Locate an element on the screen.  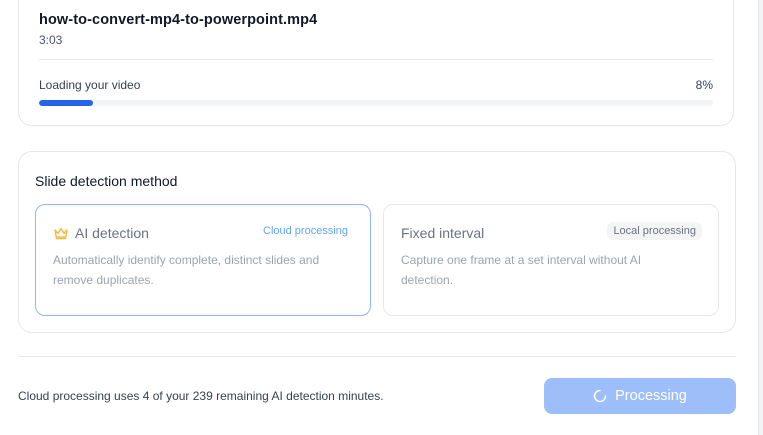
crown-icon is located at coordinates (61, 233).